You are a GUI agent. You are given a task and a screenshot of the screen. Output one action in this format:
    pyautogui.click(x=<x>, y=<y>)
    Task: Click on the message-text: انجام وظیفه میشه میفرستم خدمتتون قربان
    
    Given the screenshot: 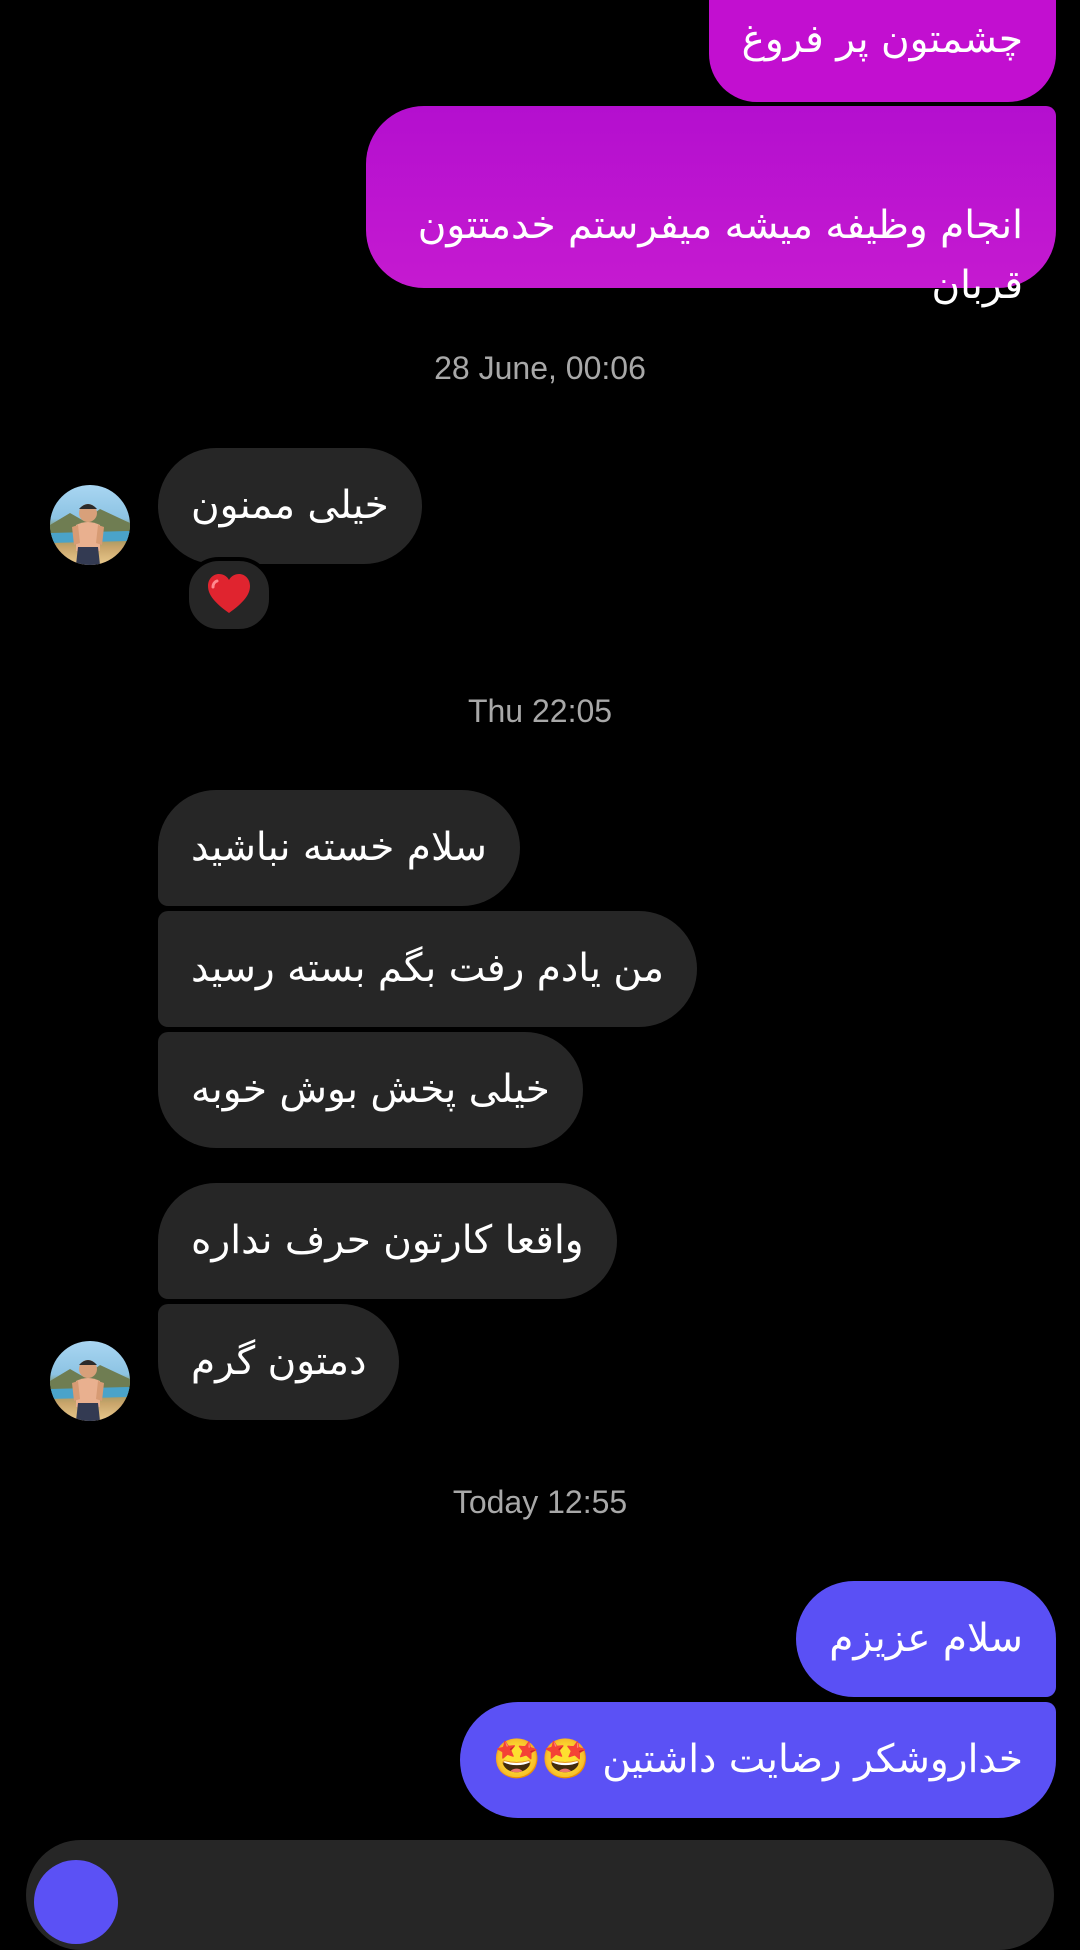 What is the action you would take?
    pyautogui.click(x=720, y=255)
    